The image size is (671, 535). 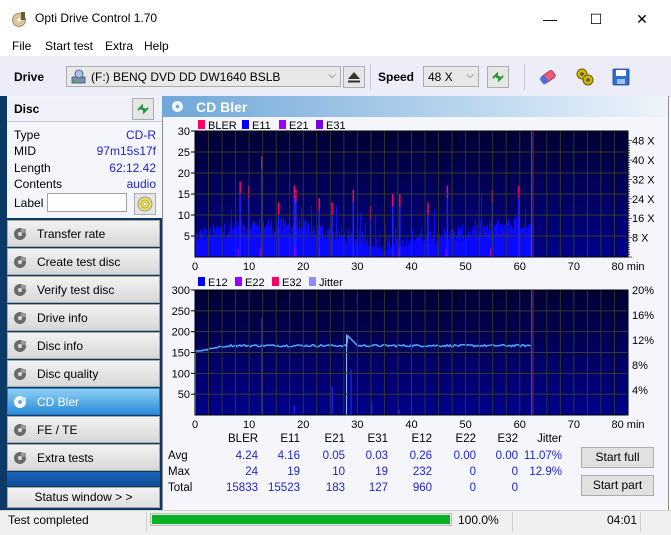 I want to click on legend-label: E21, so click(x=299, y=126).